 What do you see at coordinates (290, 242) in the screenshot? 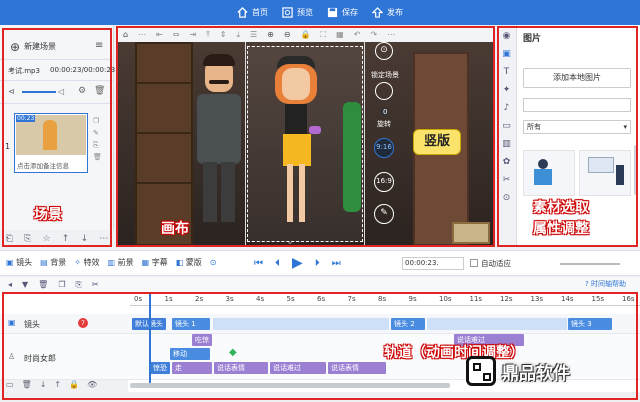
I see `stage-collapse-handle: ⌄` at bounding box center [290, 242].